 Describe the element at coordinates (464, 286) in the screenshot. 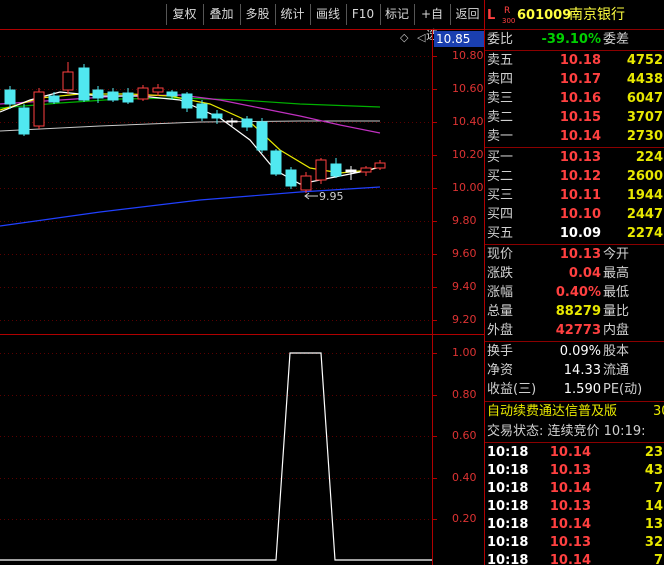

I see `price-axis-label: 9.40` at that location.